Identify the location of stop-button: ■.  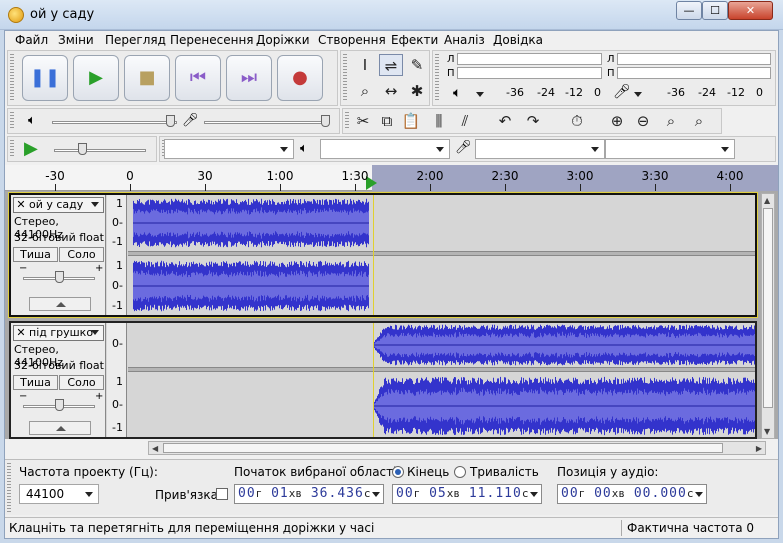
(147, 78).